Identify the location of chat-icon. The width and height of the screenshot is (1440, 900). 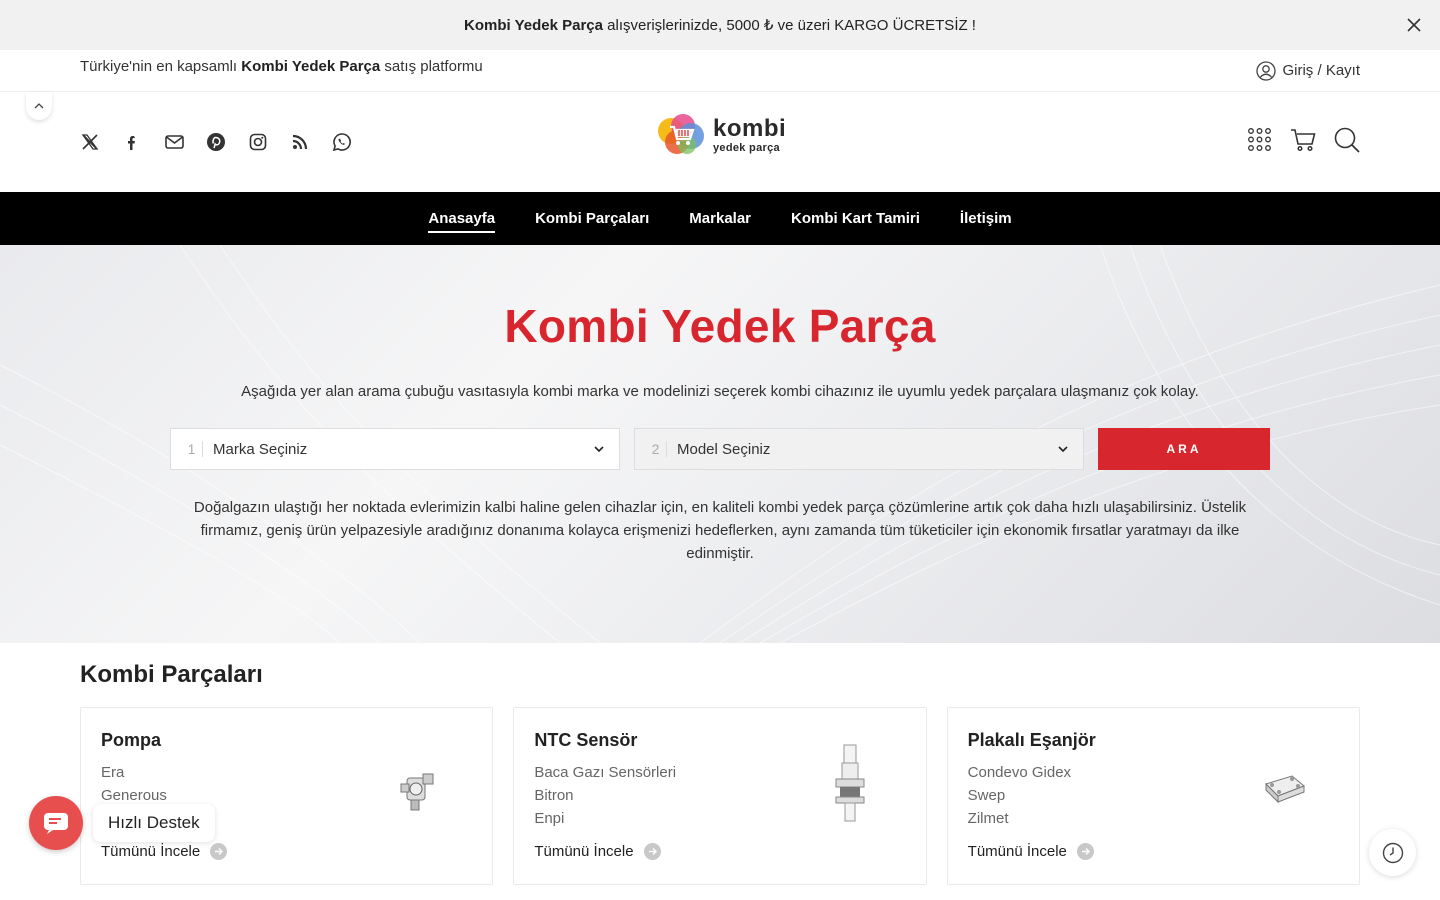
(56, 823).